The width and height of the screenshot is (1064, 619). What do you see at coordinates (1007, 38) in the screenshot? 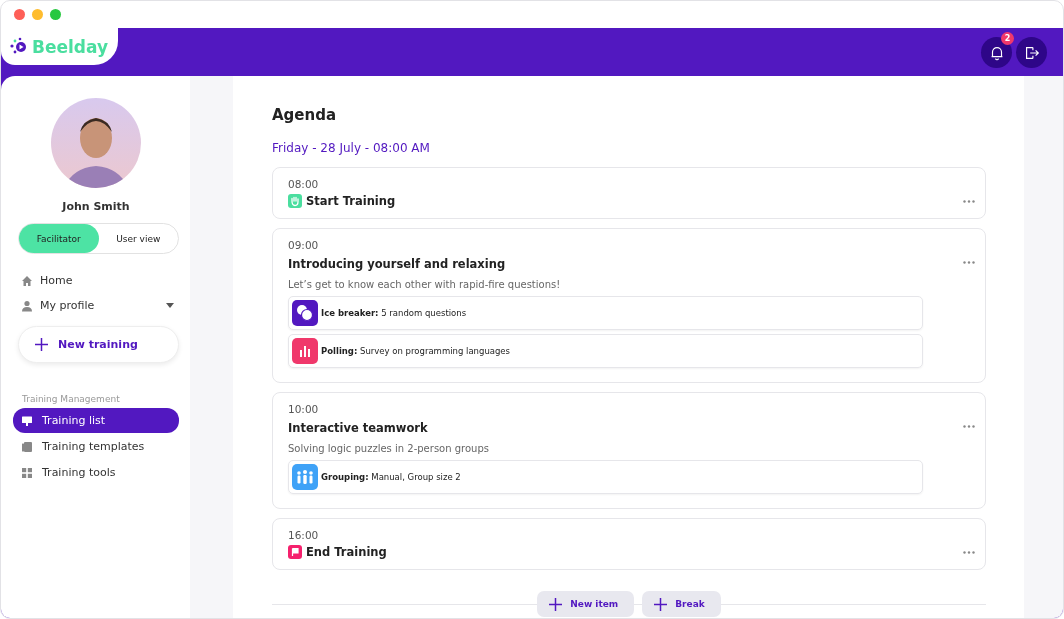
I see `notification-count: 2` at bounding box center [1007, 38].